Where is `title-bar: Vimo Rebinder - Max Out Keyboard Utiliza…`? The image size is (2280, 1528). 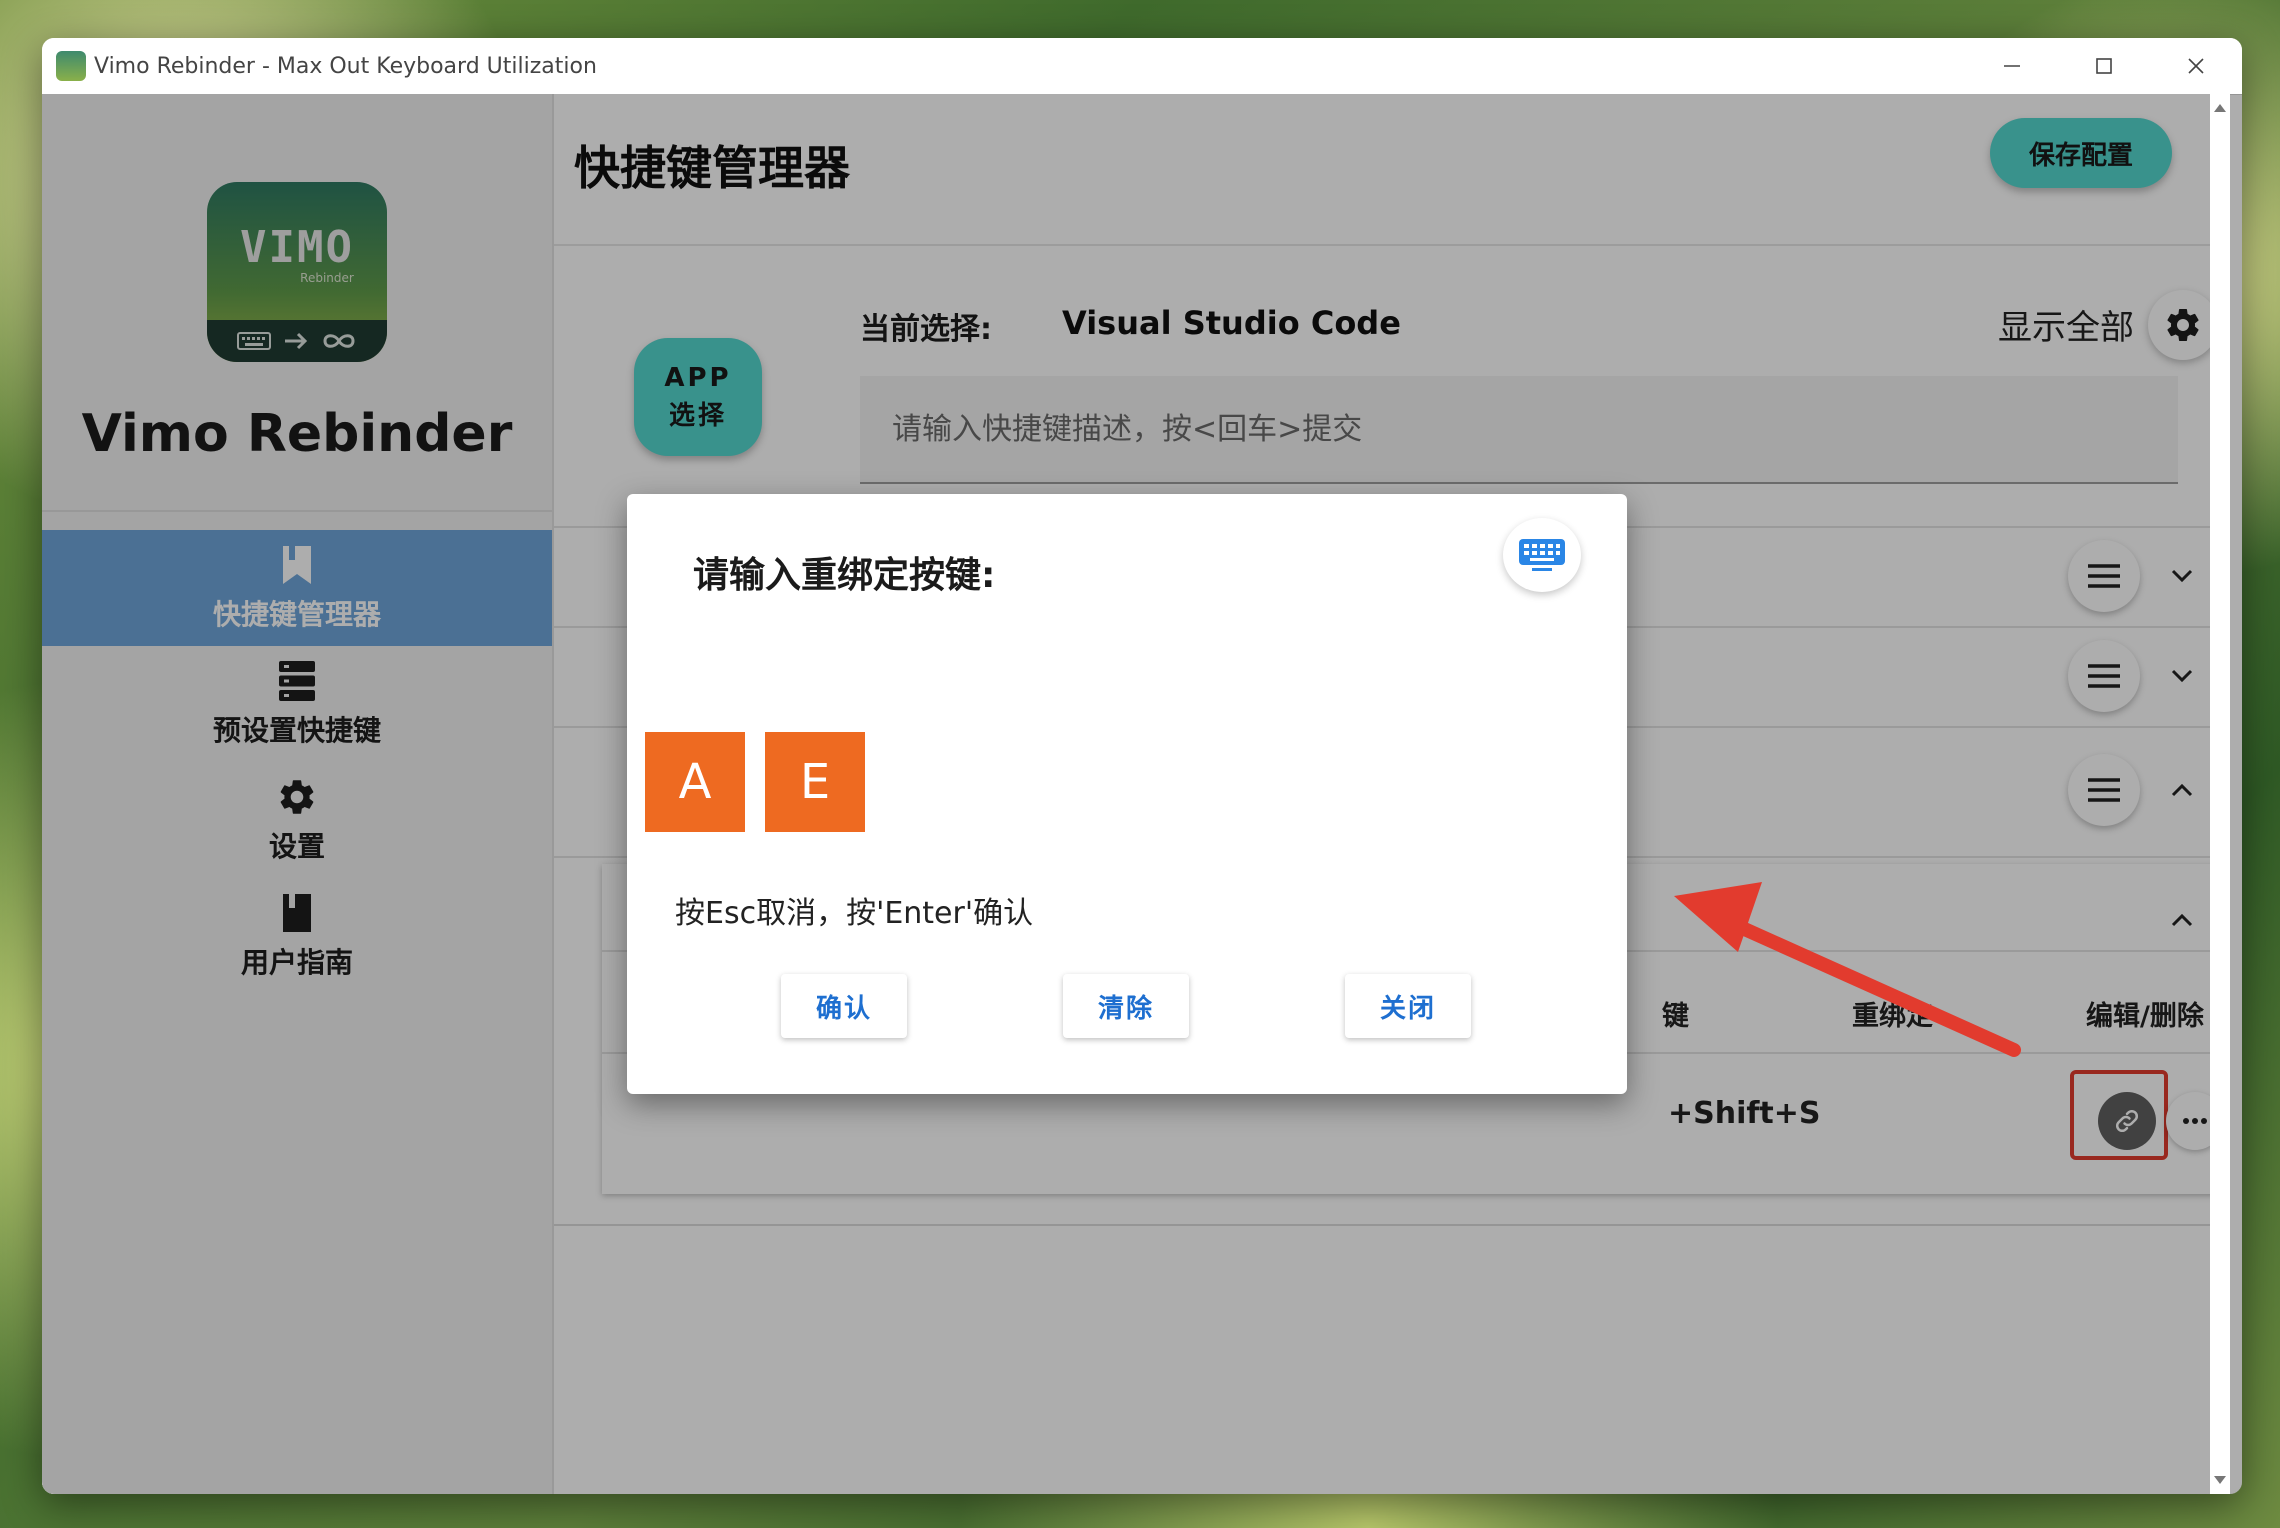
title-bar: Vimo Rebinder - Max Out Keyboard Utiliza… is located at coordinates (1142, 66).